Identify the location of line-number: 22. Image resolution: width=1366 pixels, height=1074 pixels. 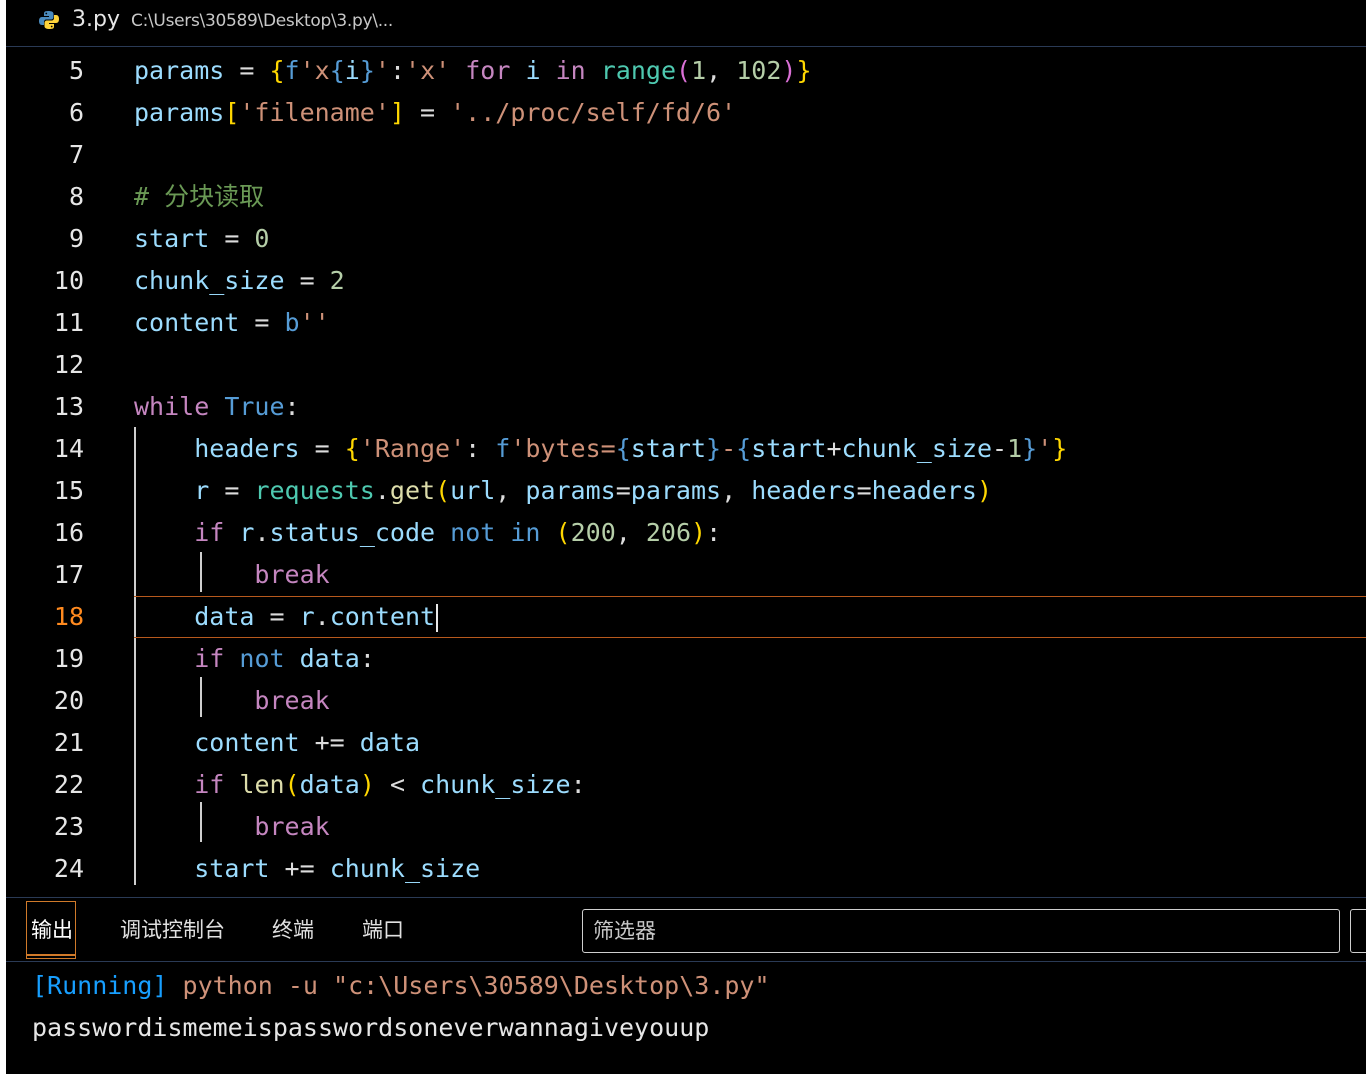
(68, 784).